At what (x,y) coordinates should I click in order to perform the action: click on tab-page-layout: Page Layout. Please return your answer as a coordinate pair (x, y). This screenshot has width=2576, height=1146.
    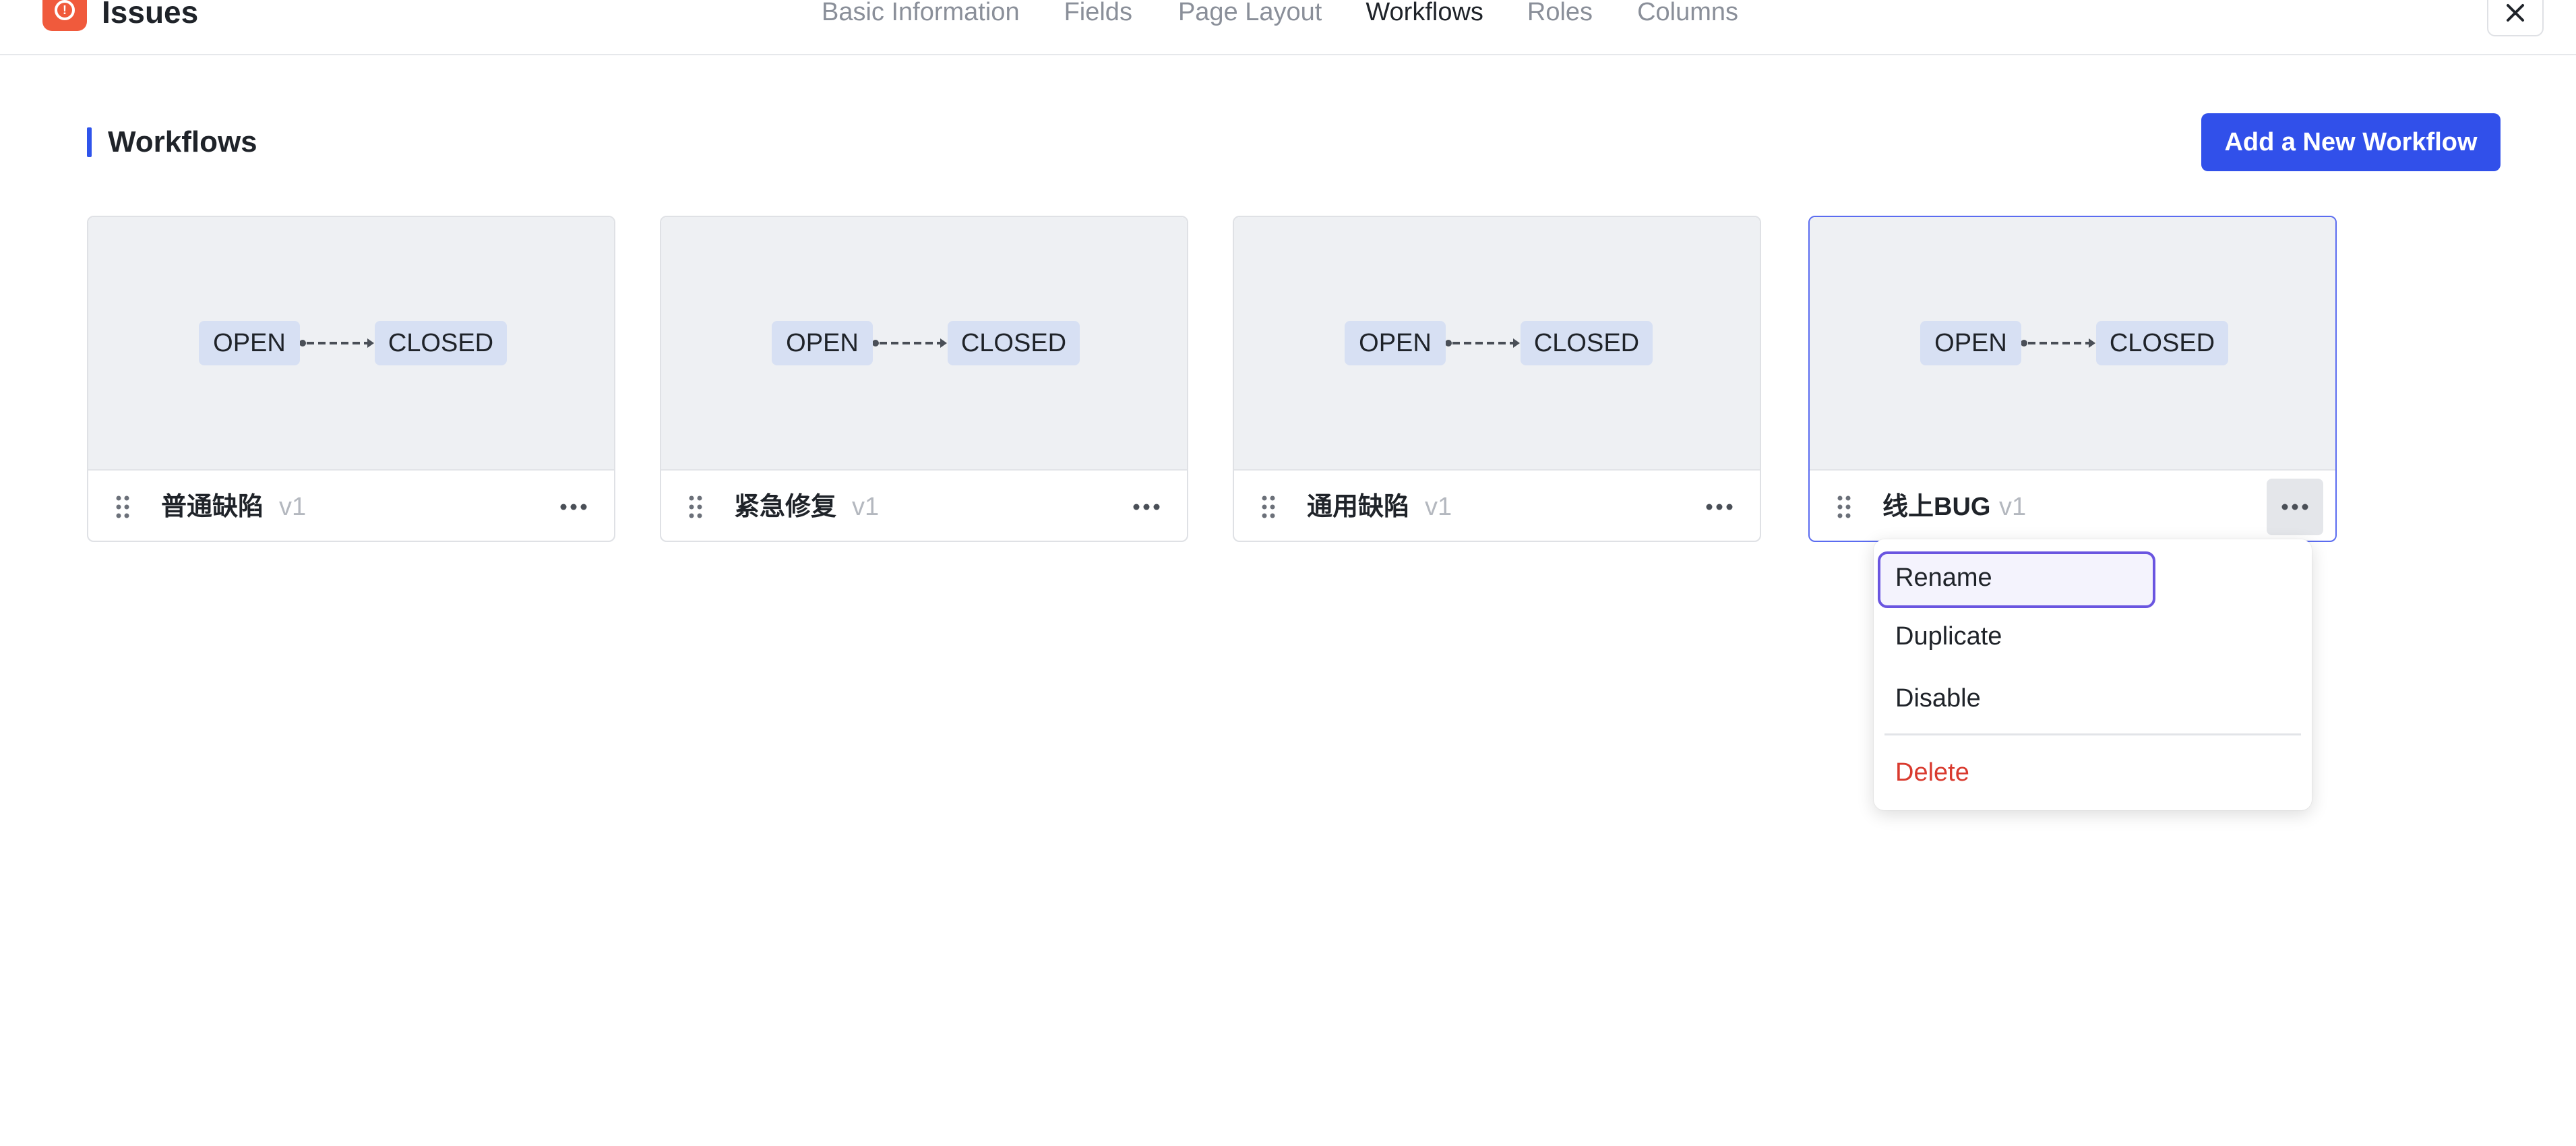
    Looking at the image, I should click on (1250, 15).